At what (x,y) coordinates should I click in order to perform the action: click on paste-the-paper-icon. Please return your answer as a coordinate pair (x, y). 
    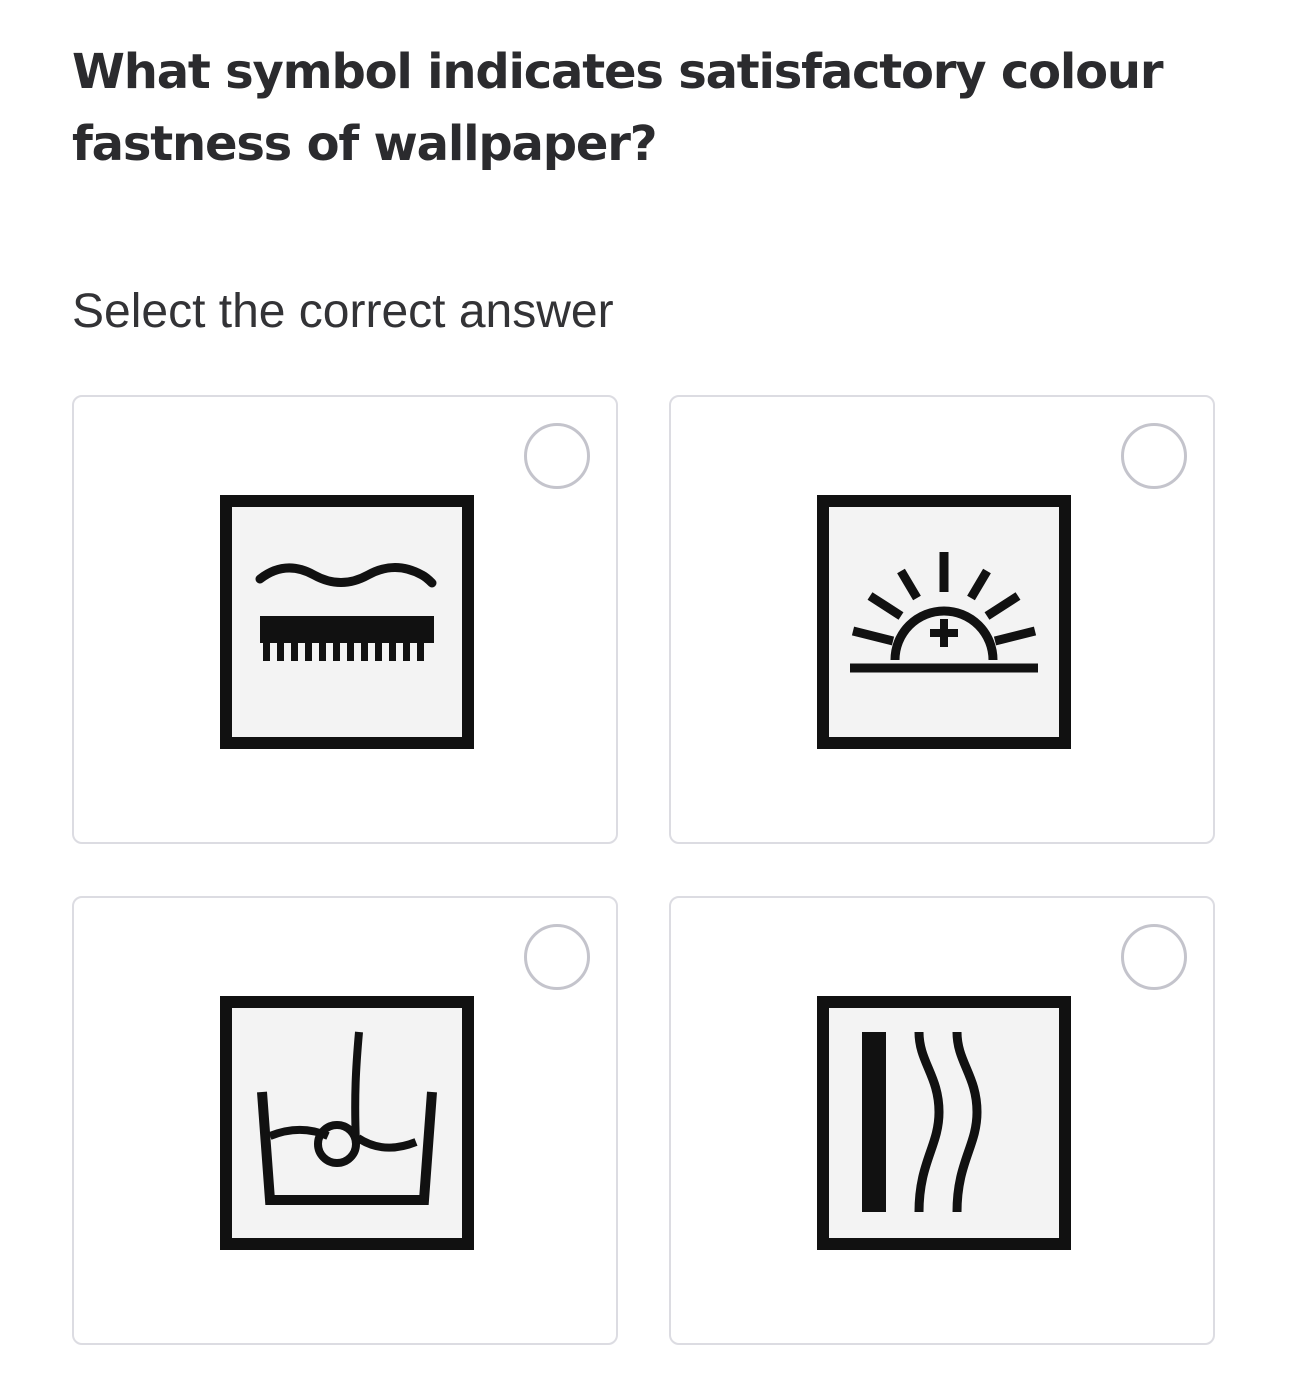
    Looking at the image, I should click on (347, 1123).